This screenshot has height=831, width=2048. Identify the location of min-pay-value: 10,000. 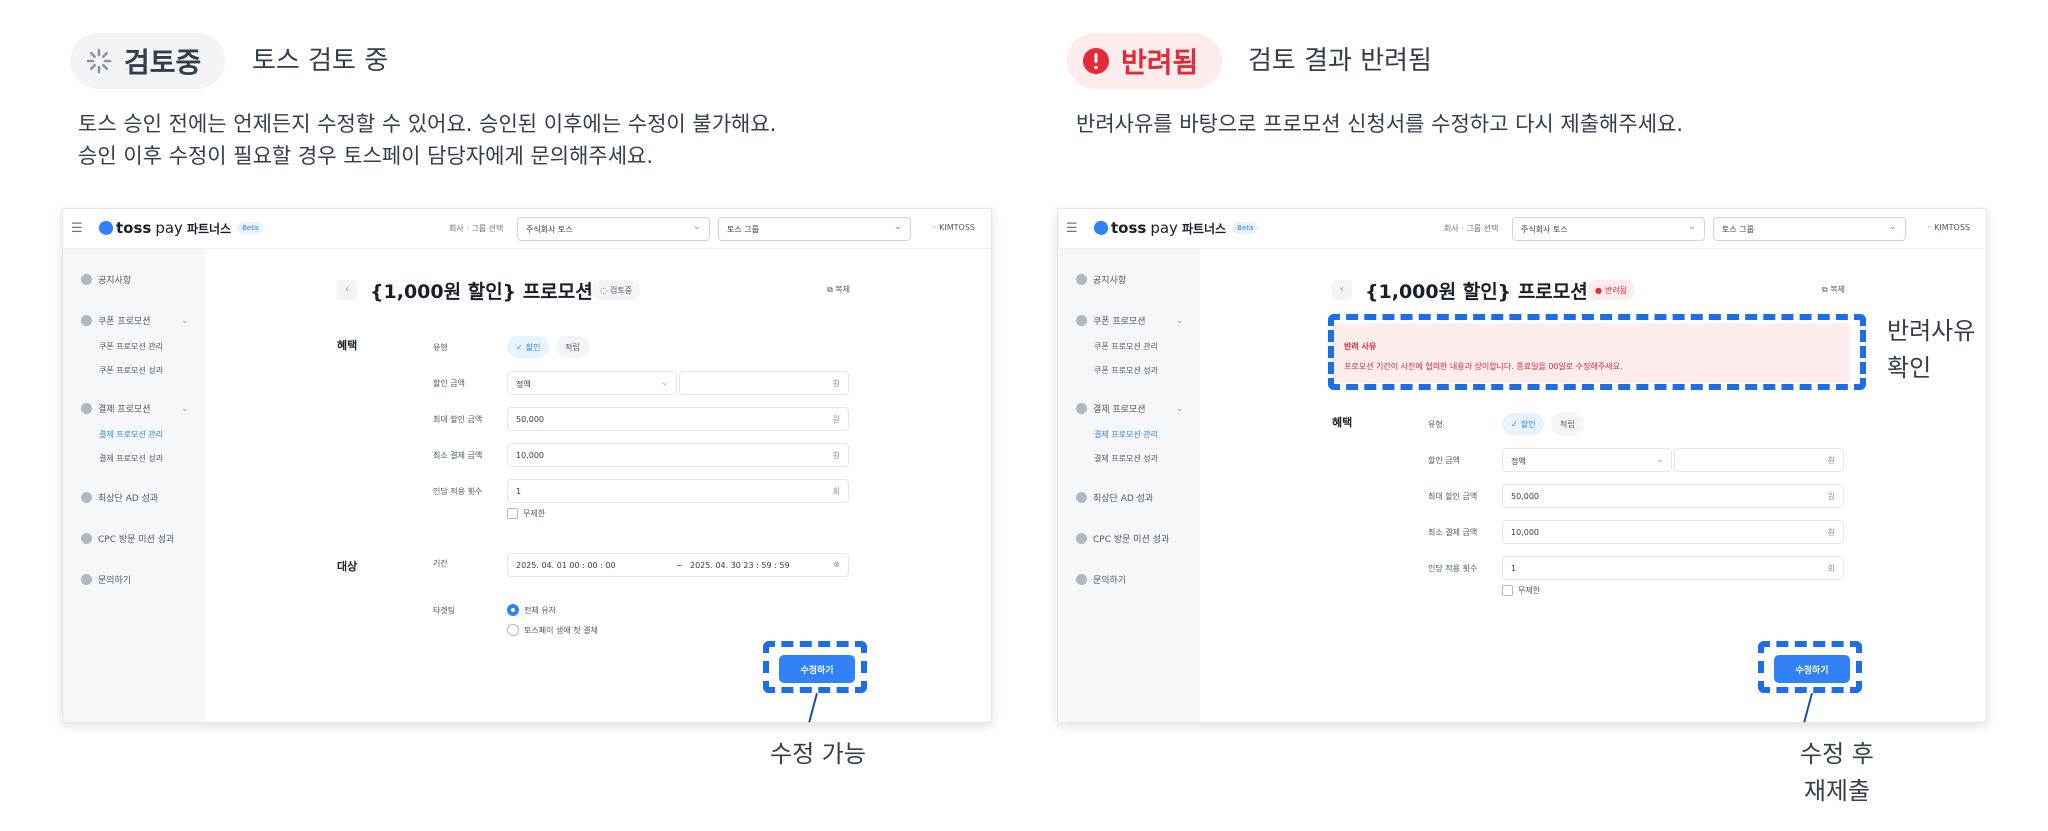
(530, 455).